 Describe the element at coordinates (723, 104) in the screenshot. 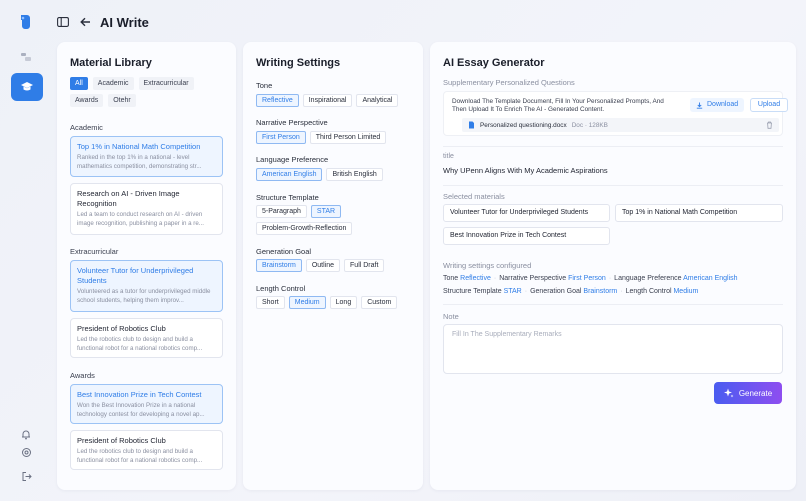

I see `download-label: Download` at that location.